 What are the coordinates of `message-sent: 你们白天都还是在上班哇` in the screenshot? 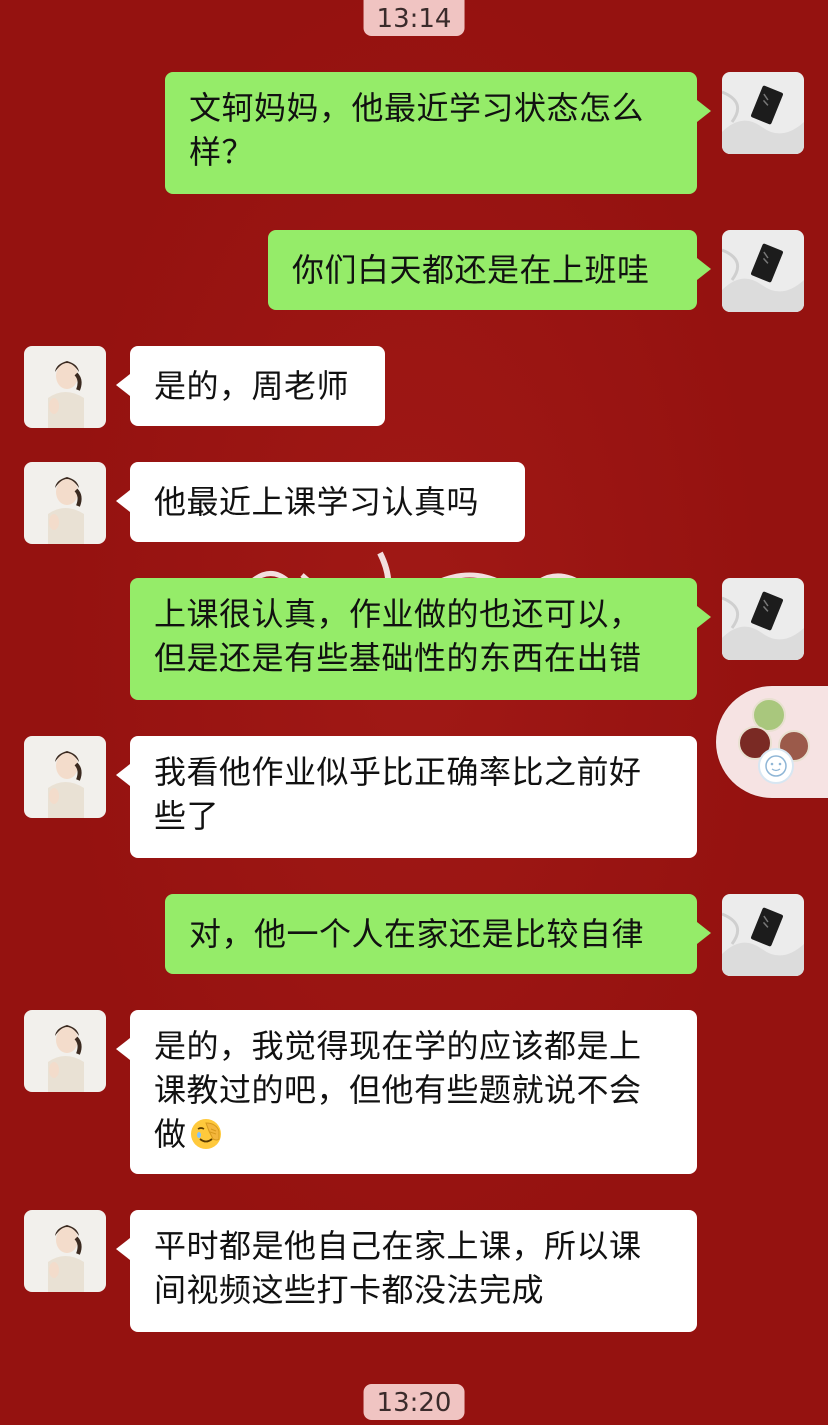 It's located at (489, 270).